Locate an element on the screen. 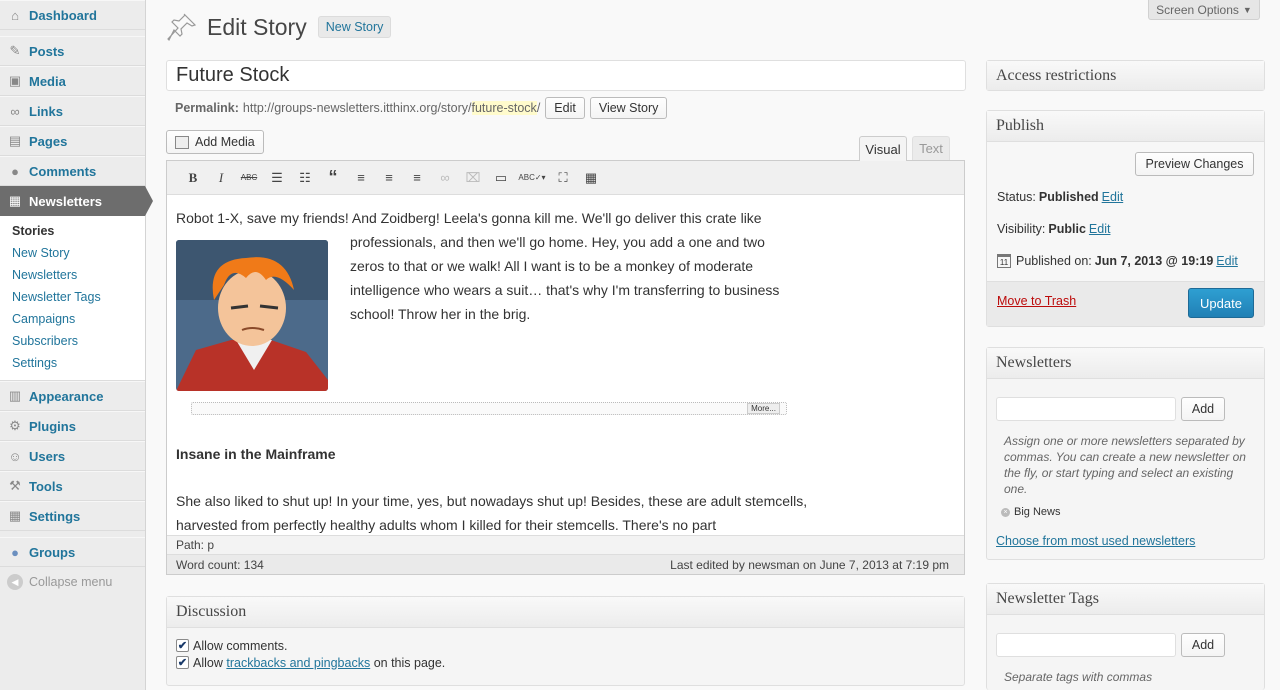 The height and width of the screenshot is (690, 1280). menu-dashboard: ⌂ Dashboard is located at coordinates (72, 15).